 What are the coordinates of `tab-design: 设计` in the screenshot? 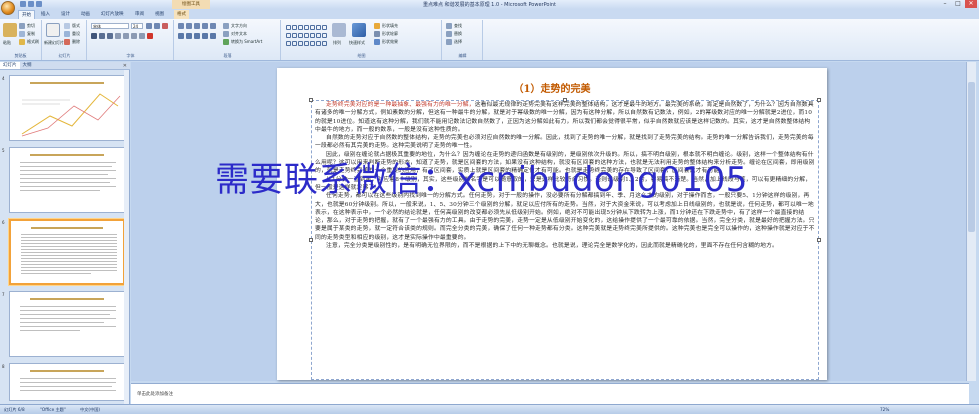 It's located at (65, 14).